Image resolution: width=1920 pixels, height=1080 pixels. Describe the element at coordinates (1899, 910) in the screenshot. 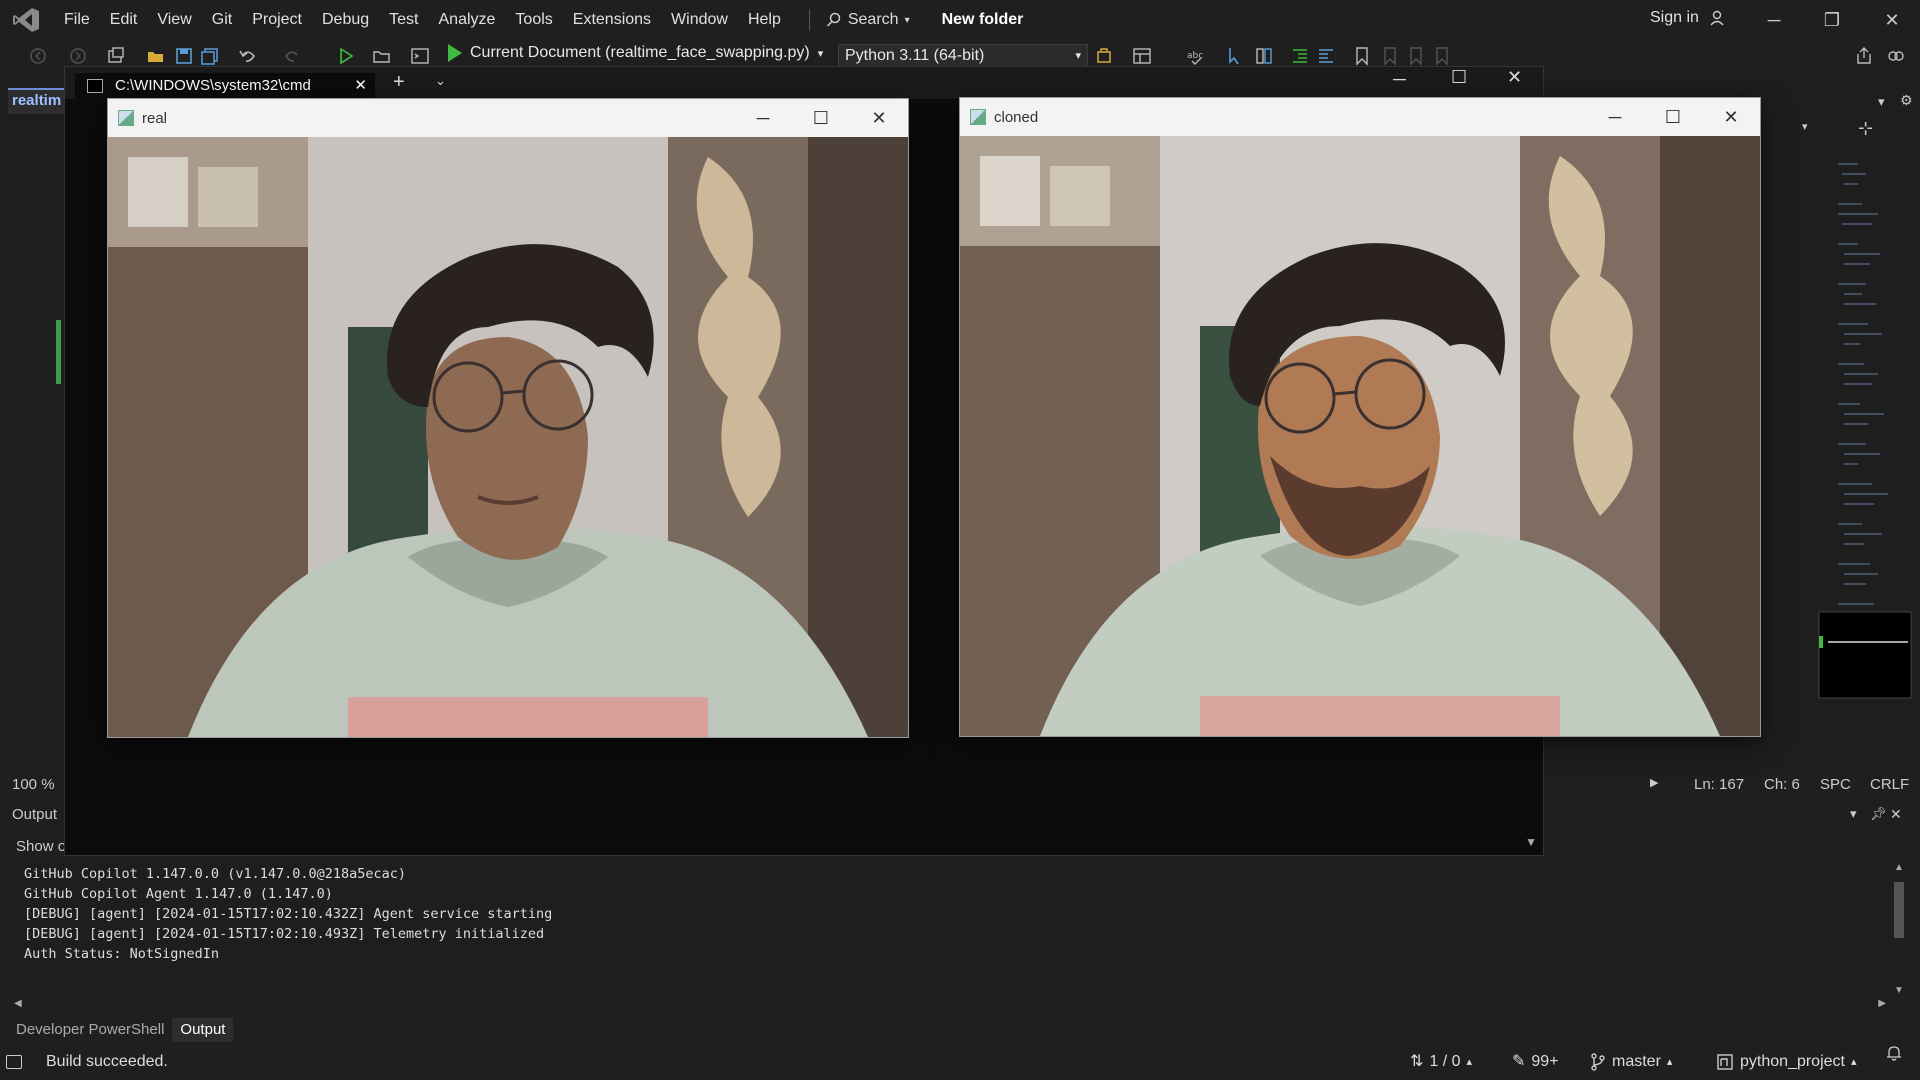

I see `scrollbar-thumb` at that location.